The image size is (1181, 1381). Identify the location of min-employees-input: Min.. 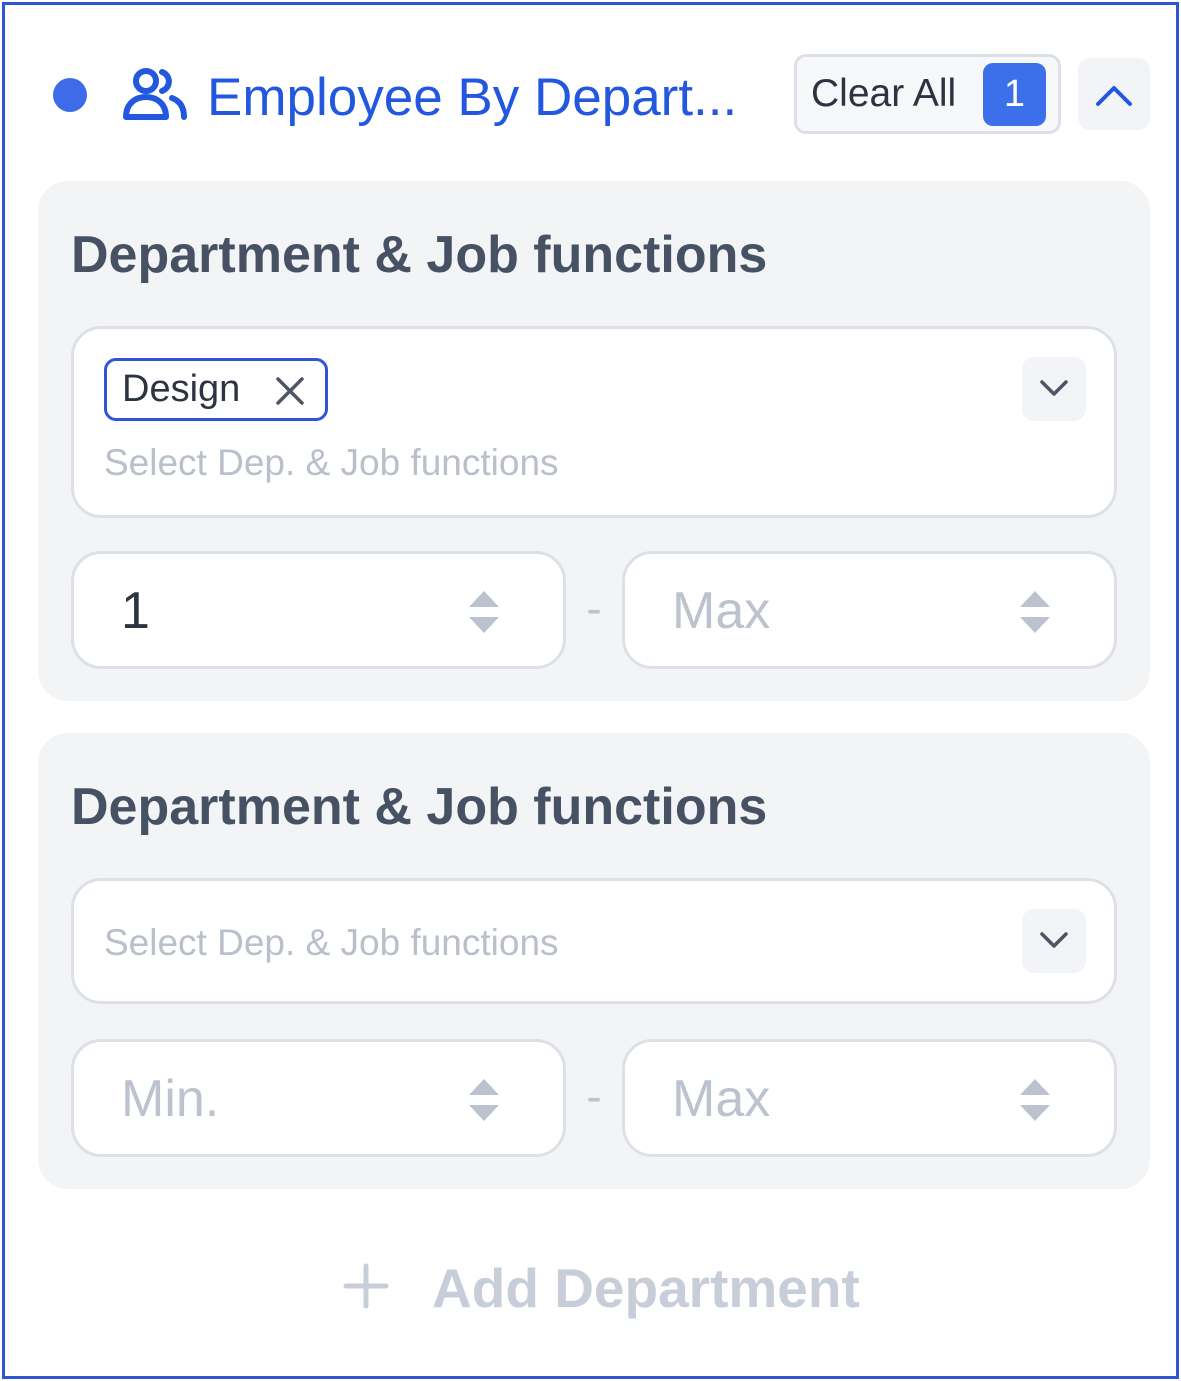
(318, 1098).